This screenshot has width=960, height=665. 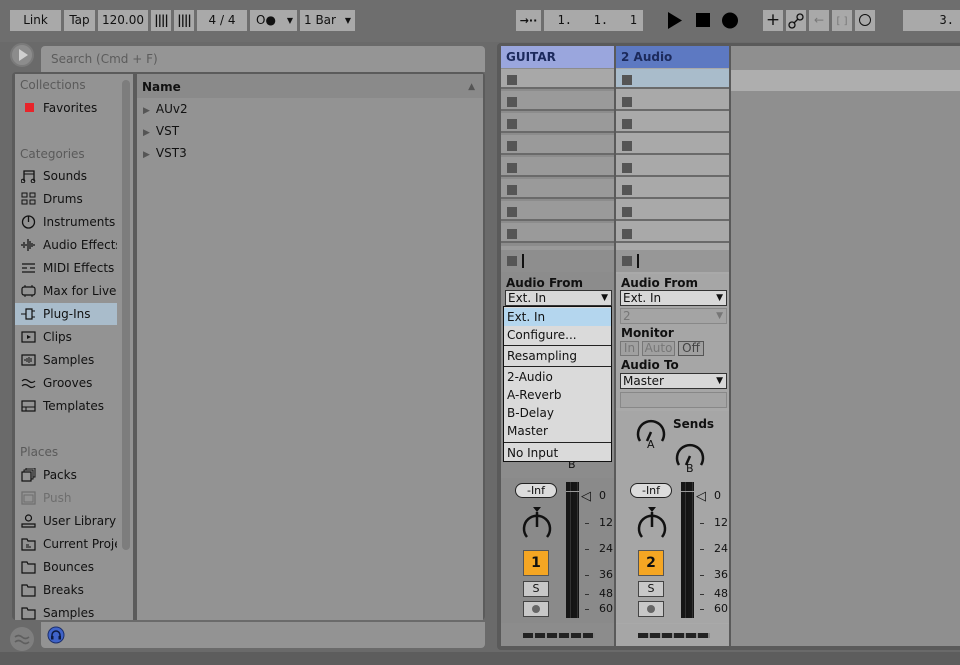 I want to click on metronome-button: O● ▼, so click(x=273, y=20).